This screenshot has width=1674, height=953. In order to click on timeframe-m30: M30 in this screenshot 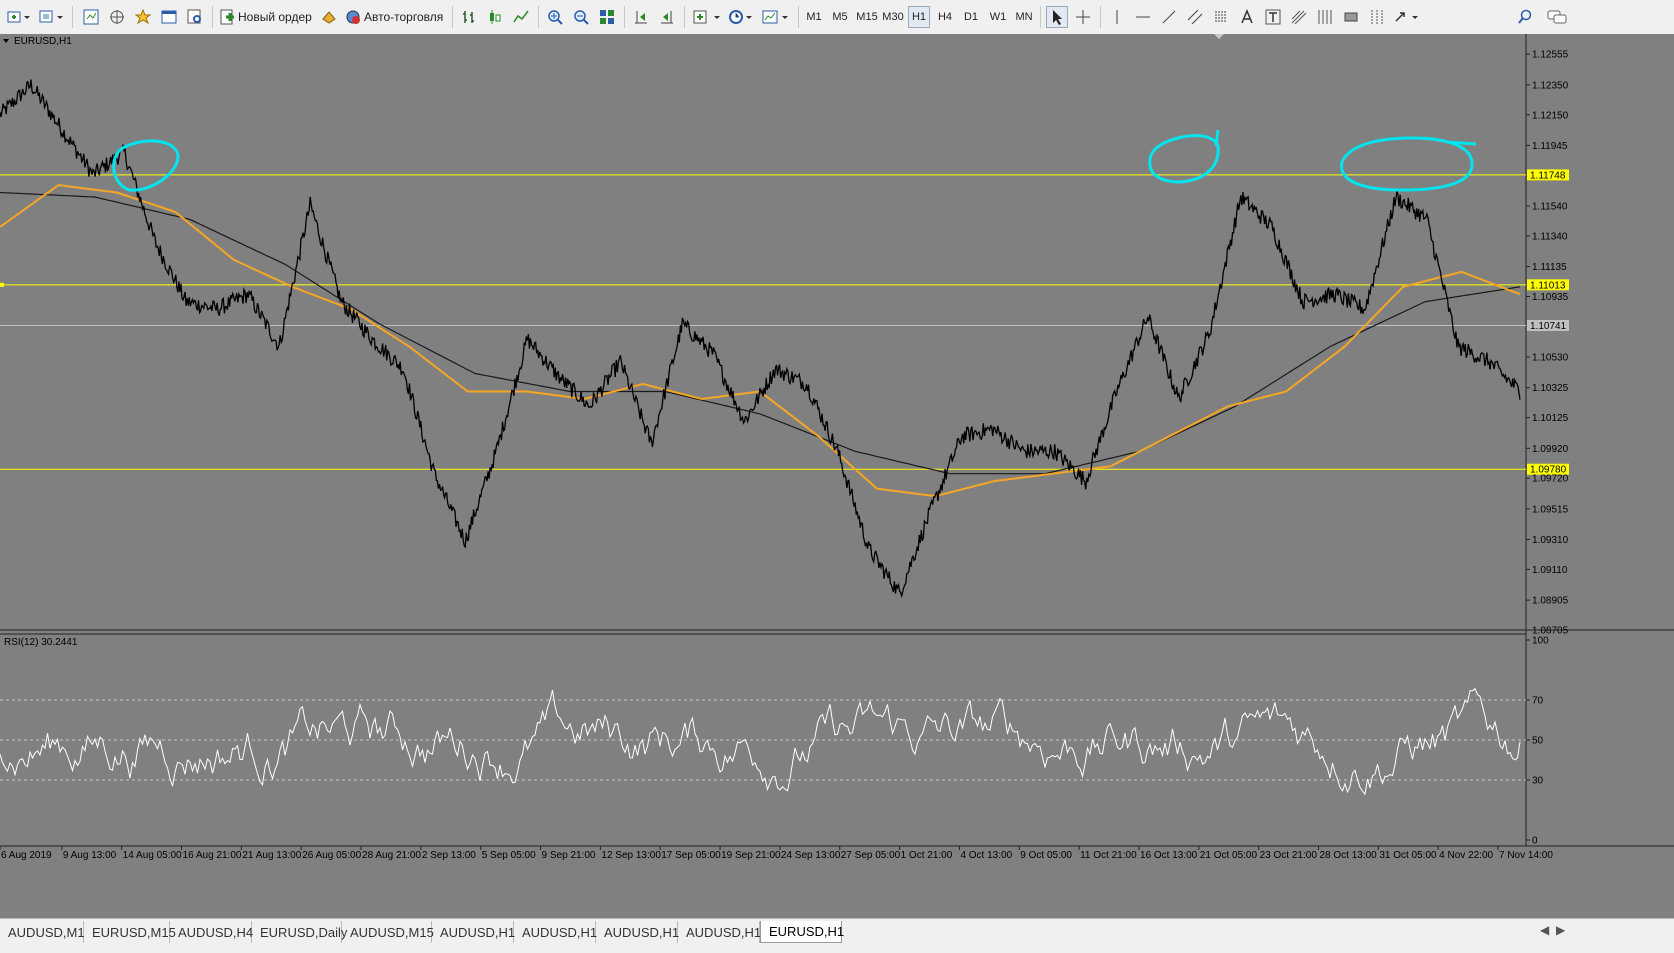, I will do `click(893, 17)`.